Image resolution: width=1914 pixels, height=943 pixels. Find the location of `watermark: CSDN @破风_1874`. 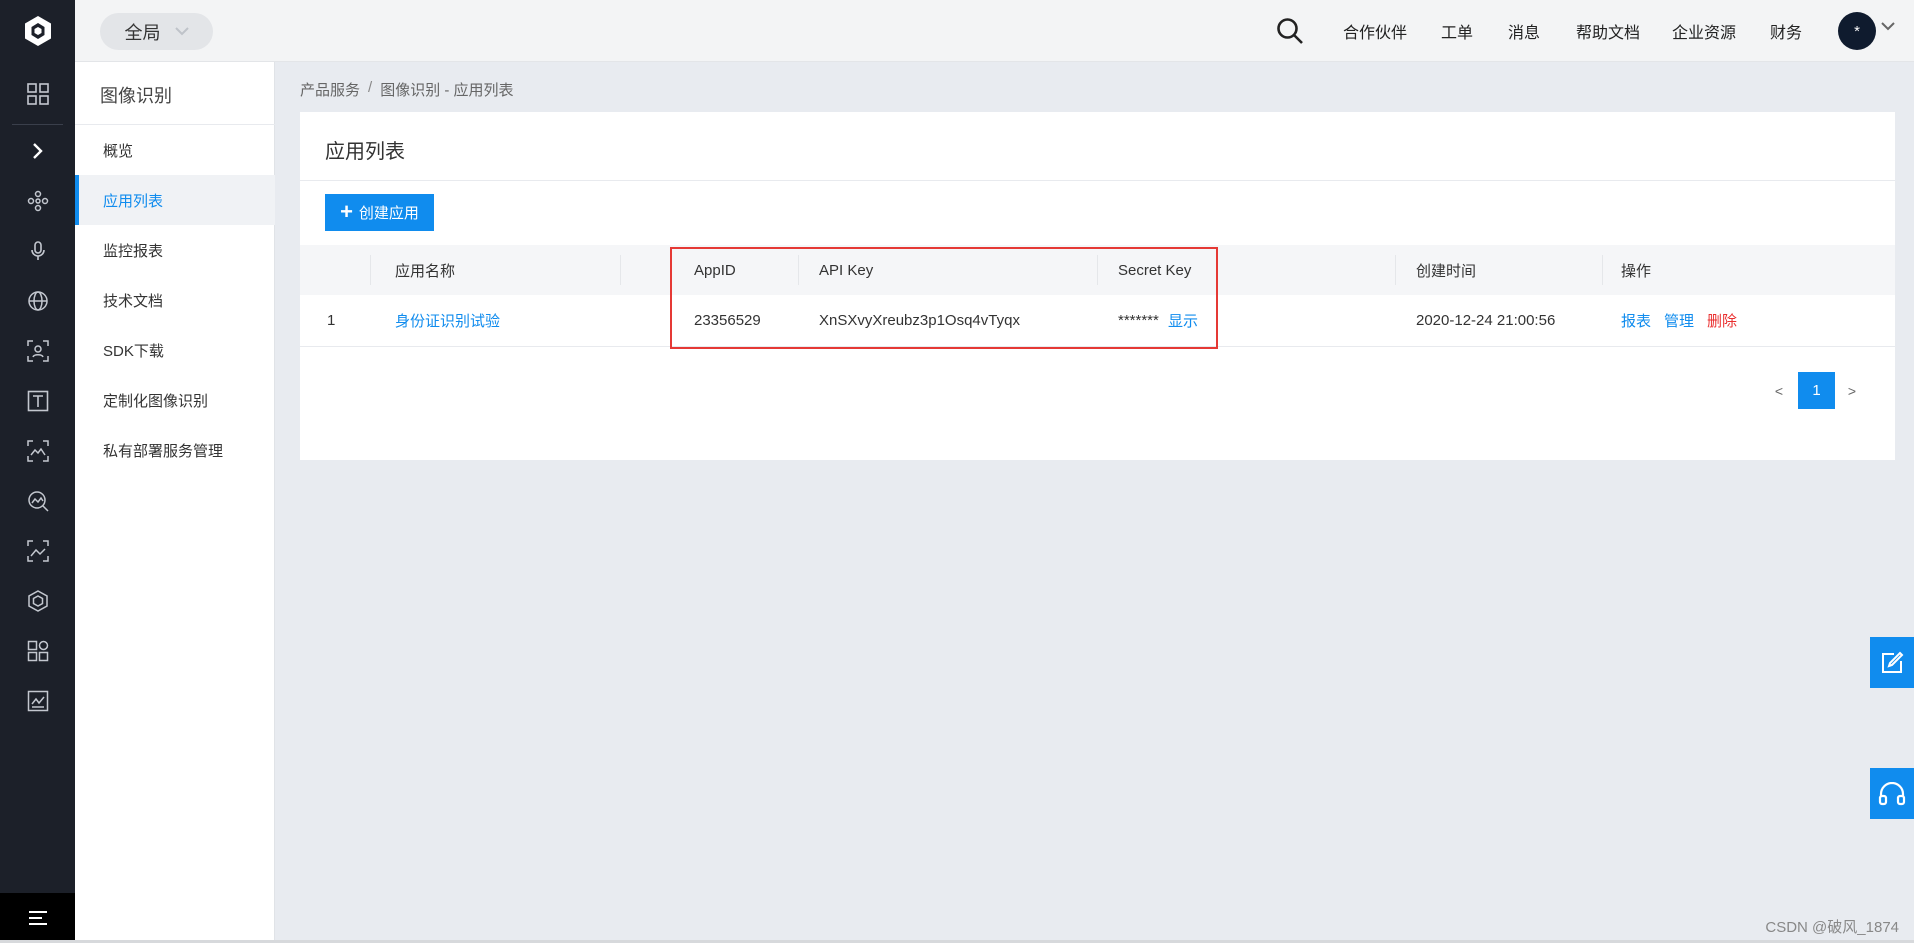

watermark: CSDN @破风_1874 is located at coordinates (1832, 927).